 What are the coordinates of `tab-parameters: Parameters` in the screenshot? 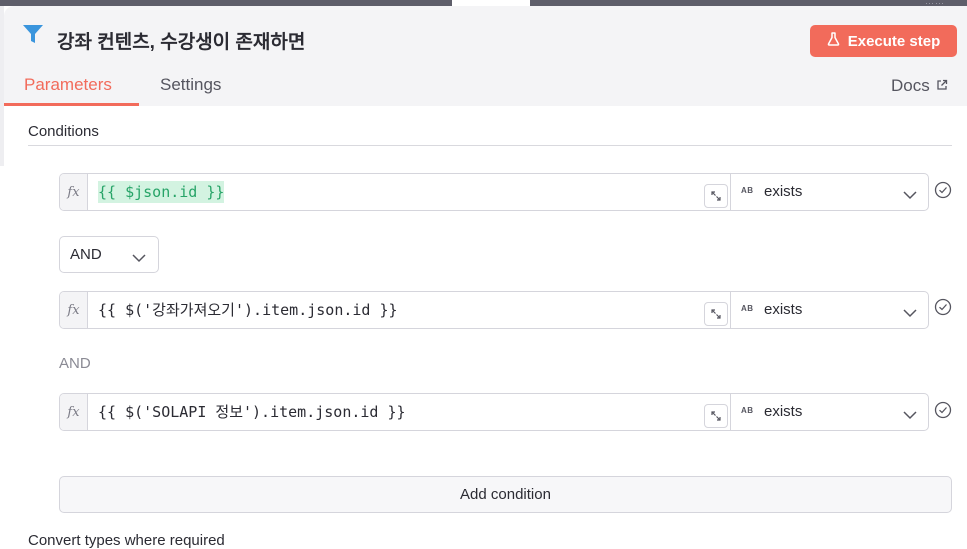 It's located at (68, 85).